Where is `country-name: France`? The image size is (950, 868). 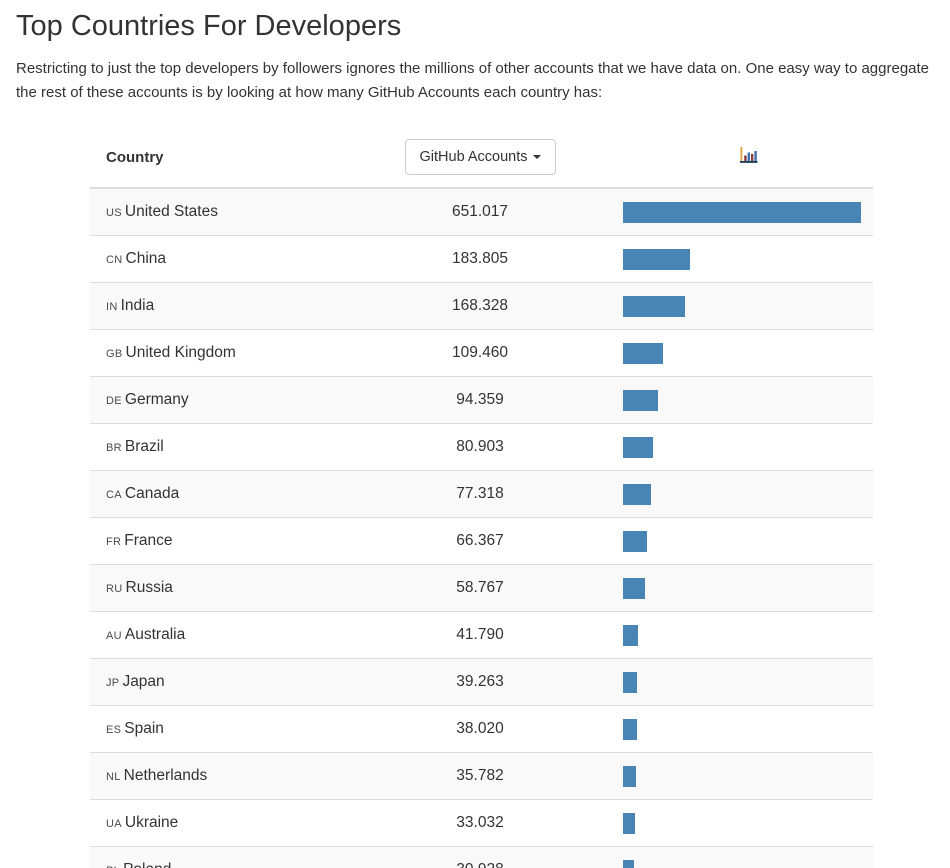 country-name: France is located at coordinates (148, 540).